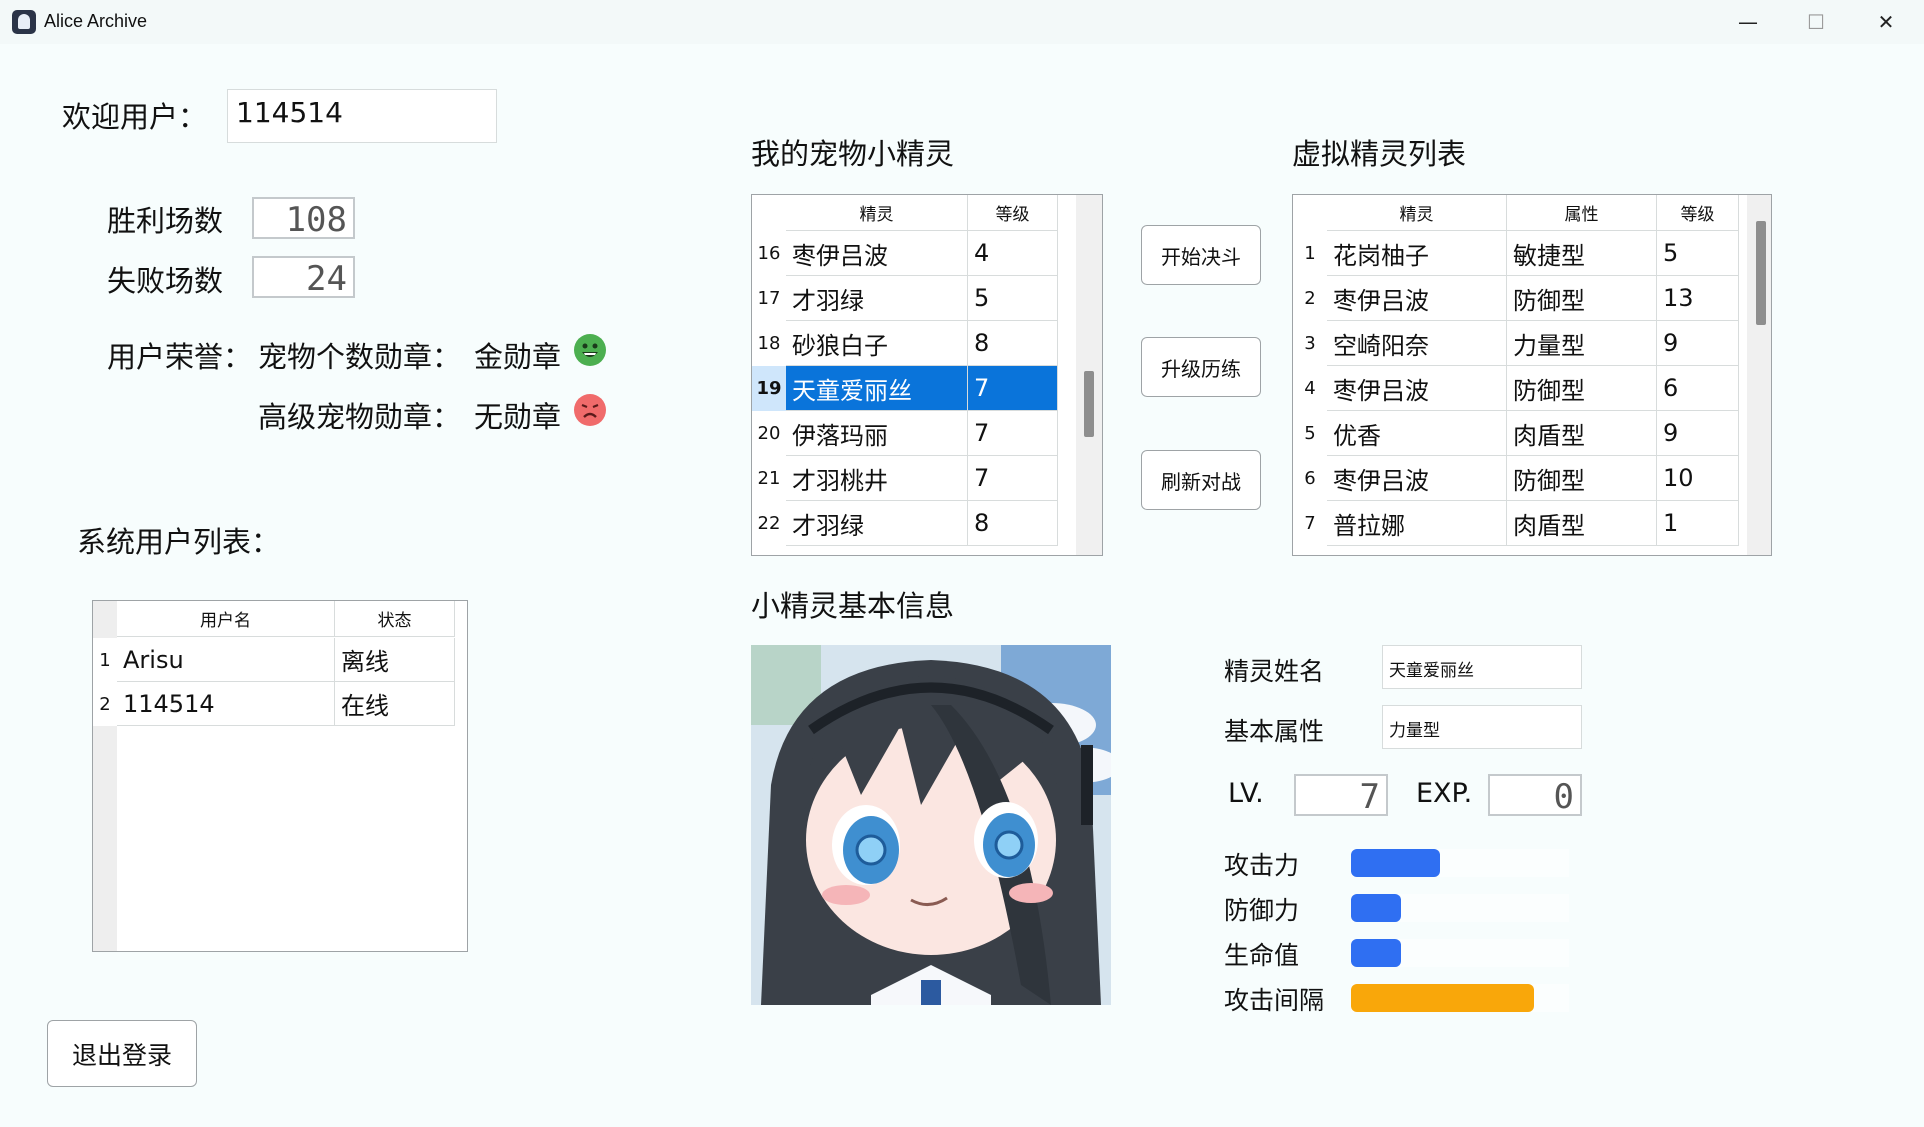 Image resolution: width=1924 pixels, height=1127 pixels. What do you see at coordinates (1201, 255) in the screenshot?
I see `start-duel-button: 开始决斗` at bounding box center [1201, 255].